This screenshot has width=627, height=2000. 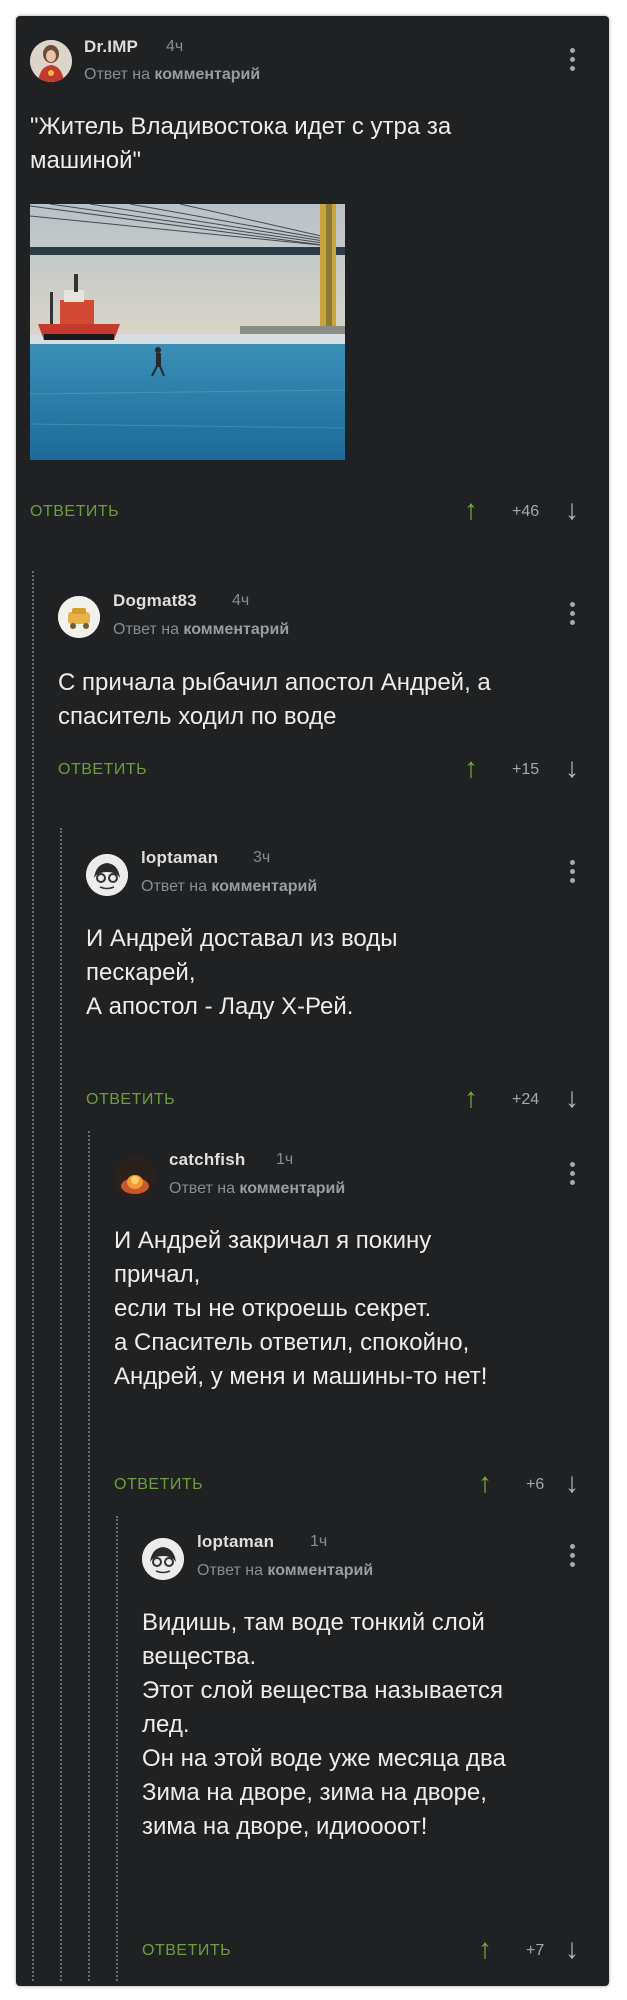 What do you see at coordinates (526, 1099) in the screenshot?
I see `comment-rating: +24` at bounding box center [526, 1099].